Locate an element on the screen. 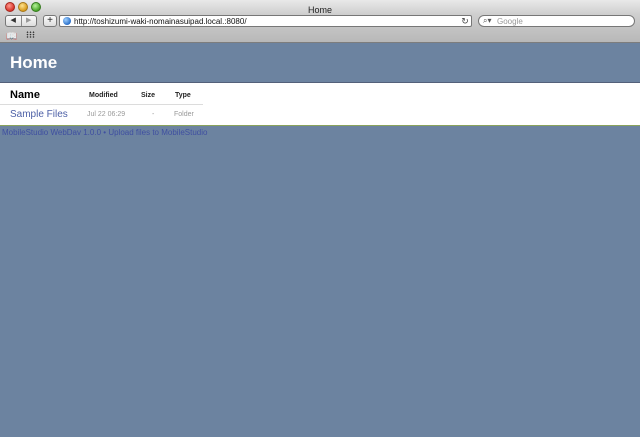  zoom-window-button is located at coordinates (36, 7).